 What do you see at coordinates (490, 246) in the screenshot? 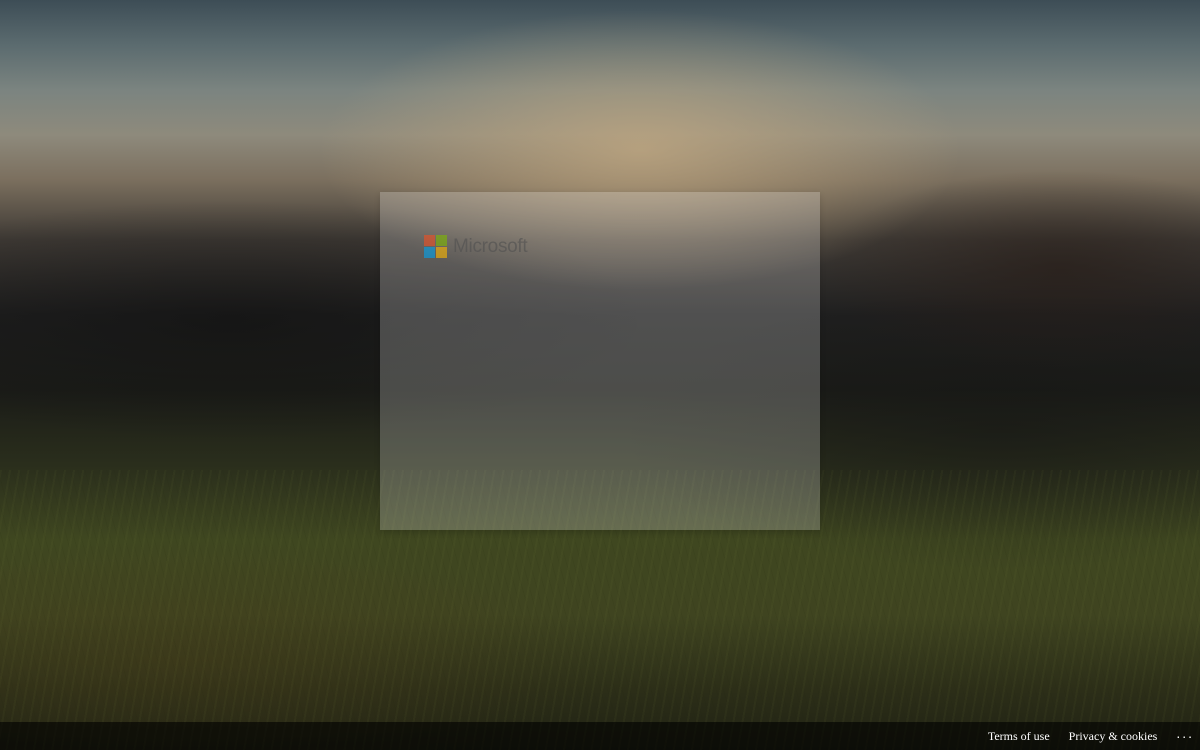
I see `brand-name: Microsoft` at bounding box center [490, 246].